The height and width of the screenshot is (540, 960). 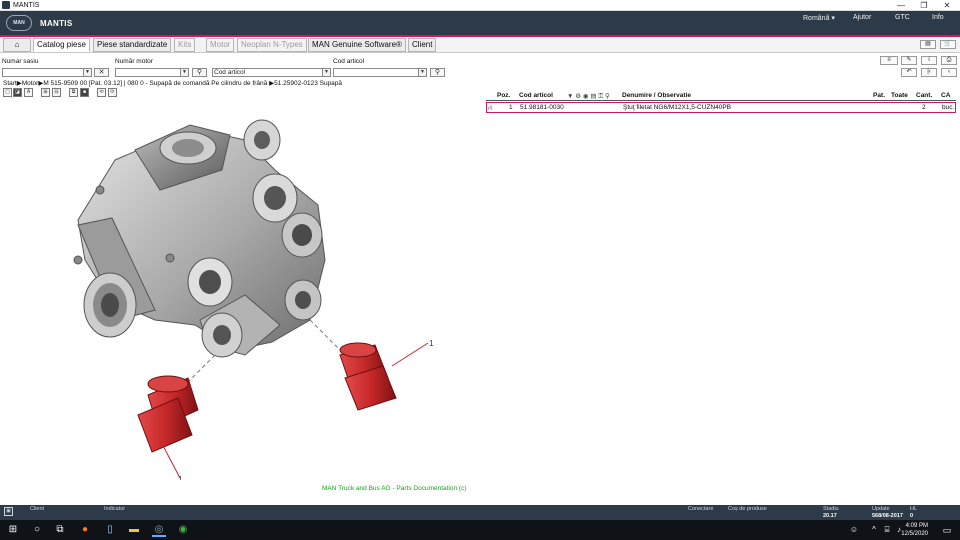 What do you see at coordinates (947, 5) in the screenshot?
I see `close-button: ✕` at bounding box center [947, 5].